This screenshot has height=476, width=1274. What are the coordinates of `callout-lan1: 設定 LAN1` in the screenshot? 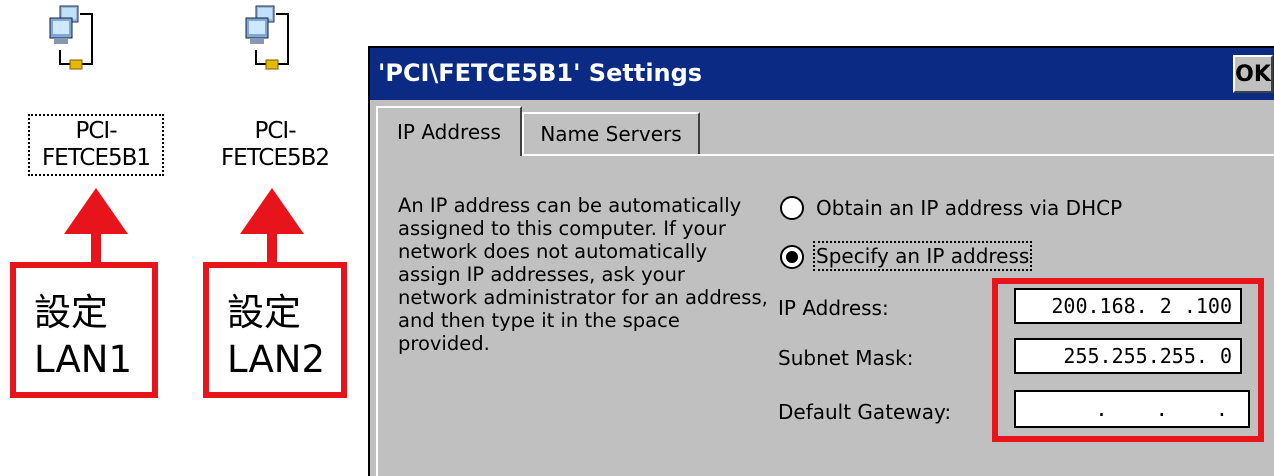 It's located at (84, 330).